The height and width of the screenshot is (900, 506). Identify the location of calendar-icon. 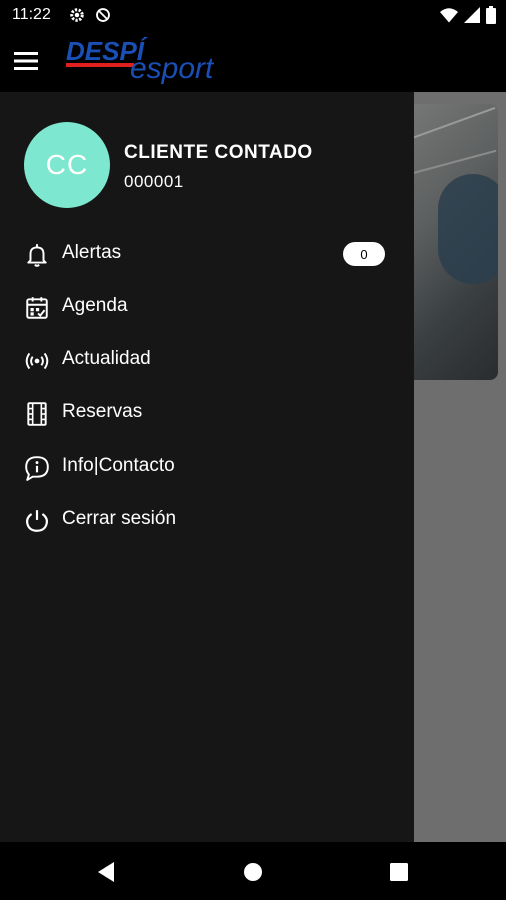
(37, 308).